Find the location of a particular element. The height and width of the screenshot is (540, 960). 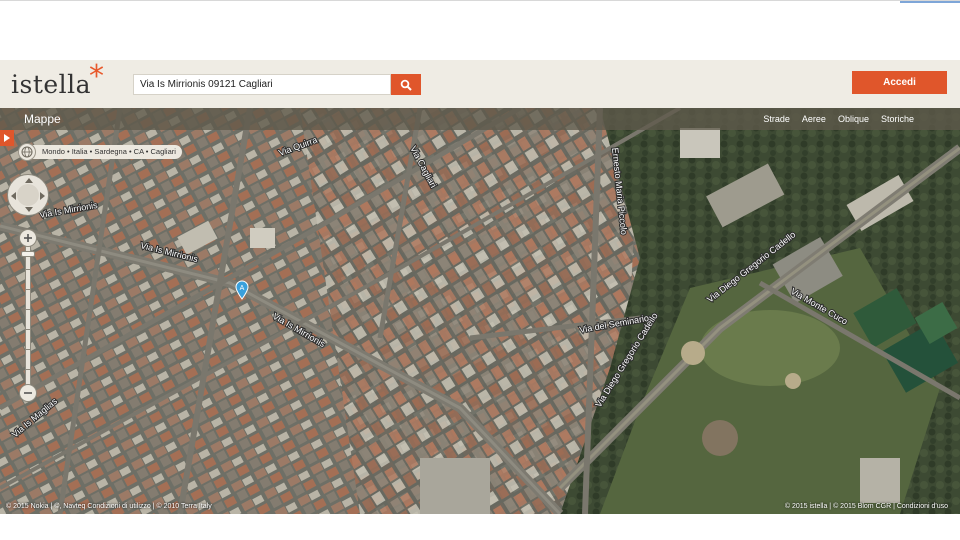

pan-control is located at coordinates (28, 195).